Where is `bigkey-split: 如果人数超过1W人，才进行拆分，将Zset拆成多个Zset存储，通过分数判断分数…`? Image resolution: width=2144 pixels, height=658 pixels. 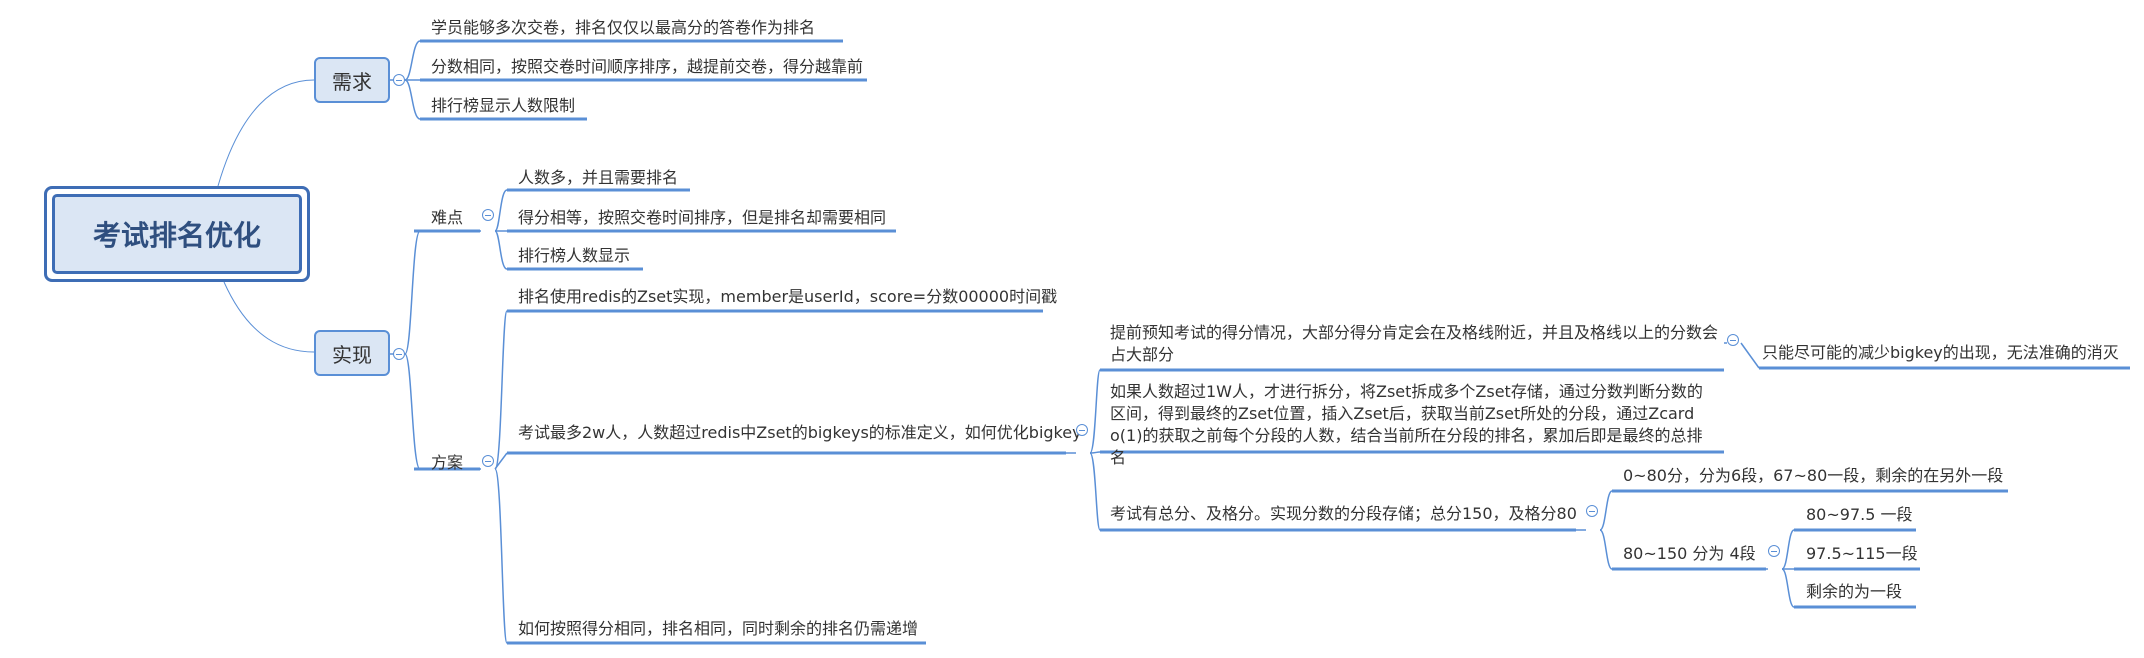 bigkey-split: 如果人数超过1W人，才进行拆分，将Zset拆成多个Zset存储，通过分数判断分数… is located at coordinates (1414, 425).